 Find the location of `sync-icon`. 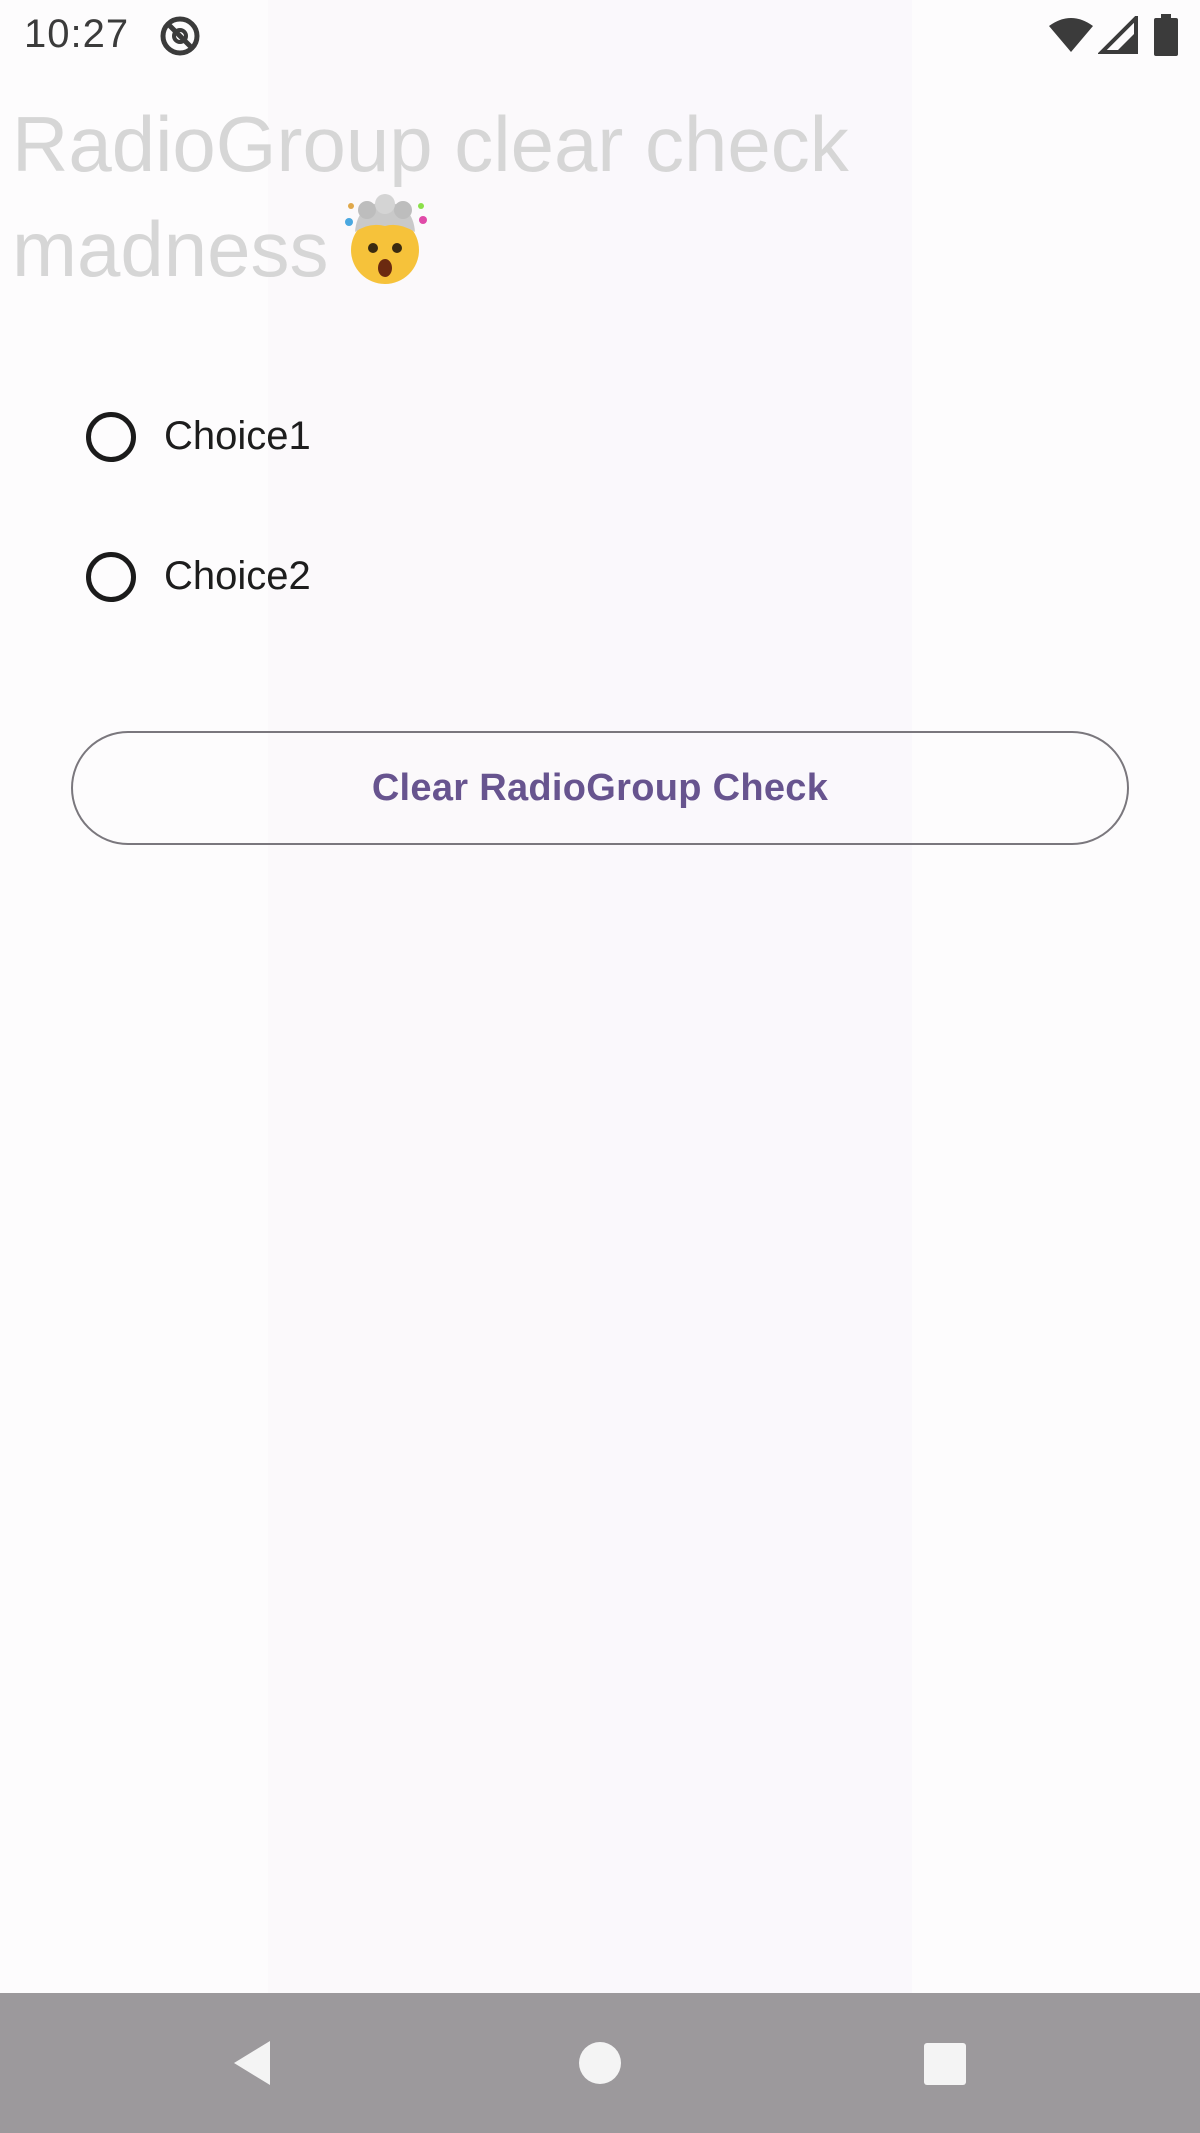

sync-icon is located at coordinates (180, 38).